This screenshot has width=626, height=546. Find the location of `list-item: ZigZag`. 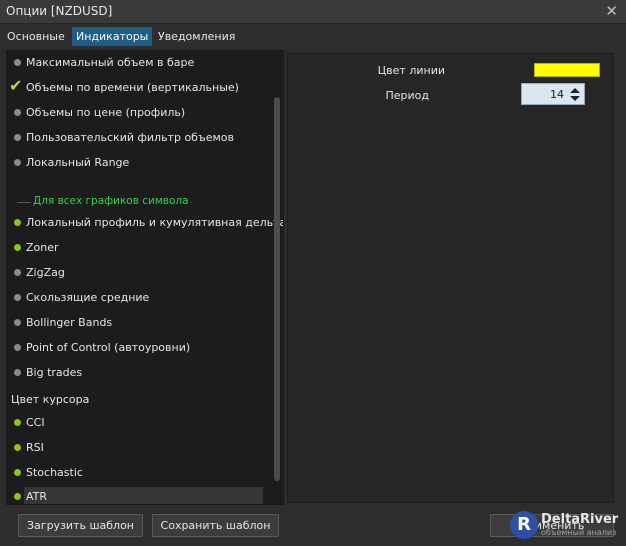

list-item: ZigZag is located at coordinates (142, 274).